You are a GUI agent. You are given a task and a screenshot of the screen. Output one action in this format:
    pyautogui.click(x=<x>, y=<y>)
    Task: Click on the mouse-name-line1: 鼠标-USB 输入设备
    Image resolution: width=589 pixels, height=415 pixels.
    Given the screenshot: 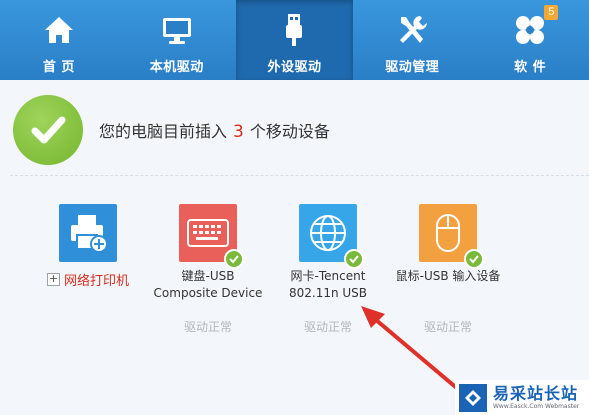 What is the action you would take?
    pyautogui.click(x=448, y=276)
    